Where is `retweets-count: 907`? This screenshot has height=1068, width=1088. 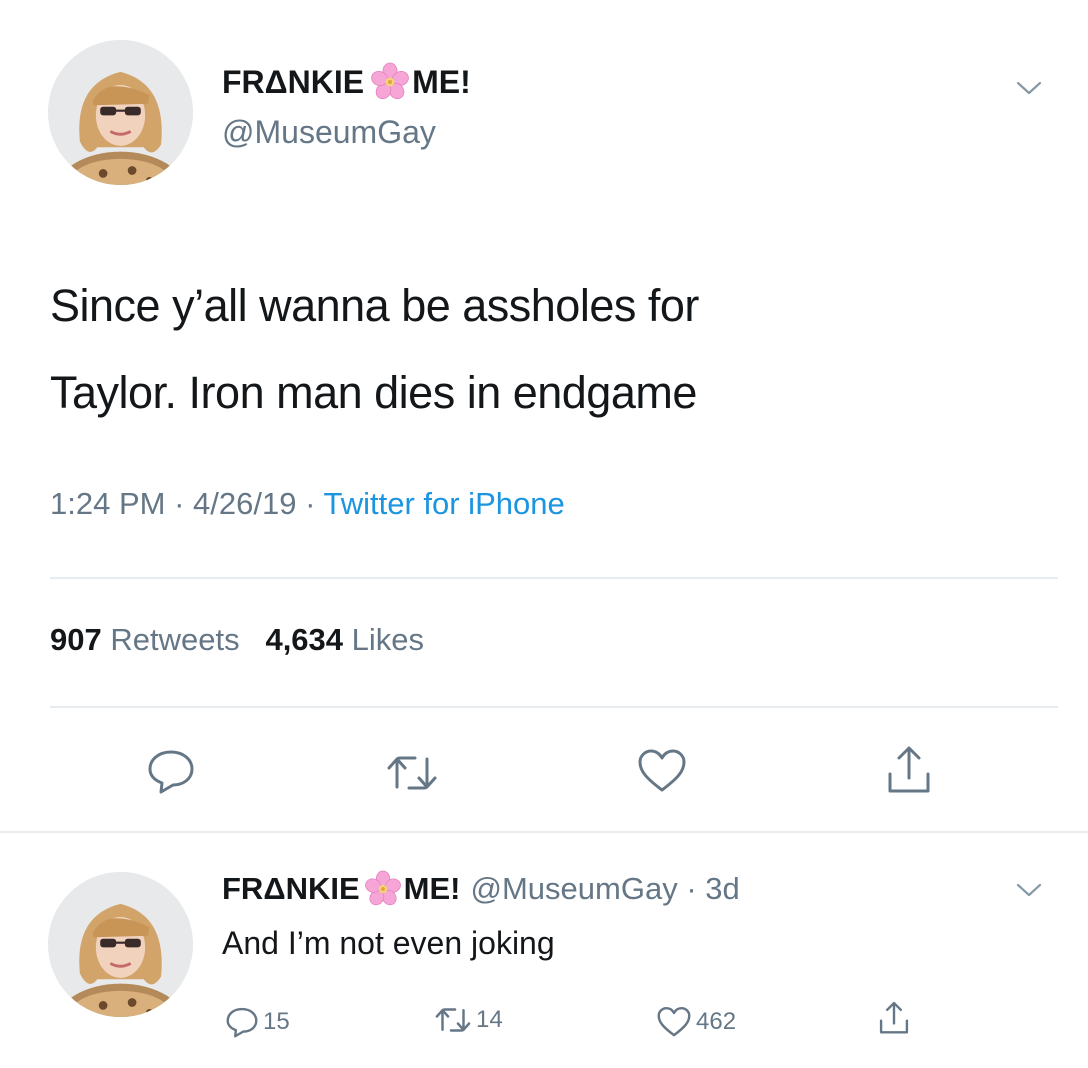 retweets-count: 907 is located at coordinates (76, 639).